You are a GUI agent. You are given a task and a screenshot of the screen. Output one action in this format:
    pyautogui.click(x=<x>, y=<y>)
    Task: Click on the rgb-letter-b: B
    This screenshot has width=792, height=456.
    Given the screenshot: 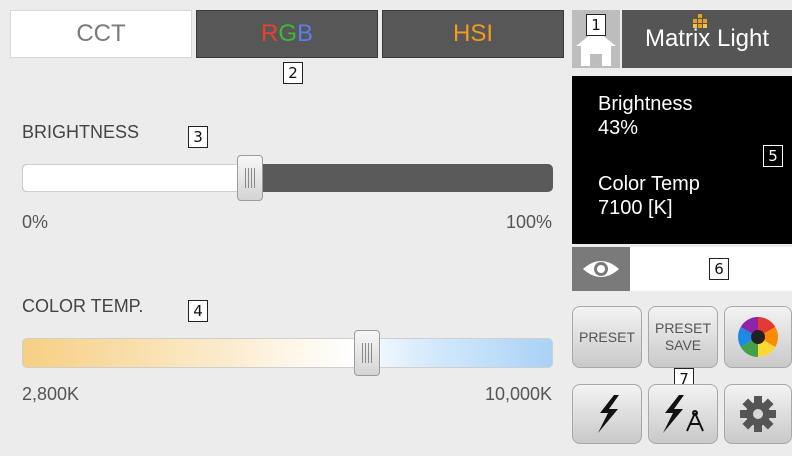 What is the action you would take?
    pyautogui.click(x=305, y=33)
    